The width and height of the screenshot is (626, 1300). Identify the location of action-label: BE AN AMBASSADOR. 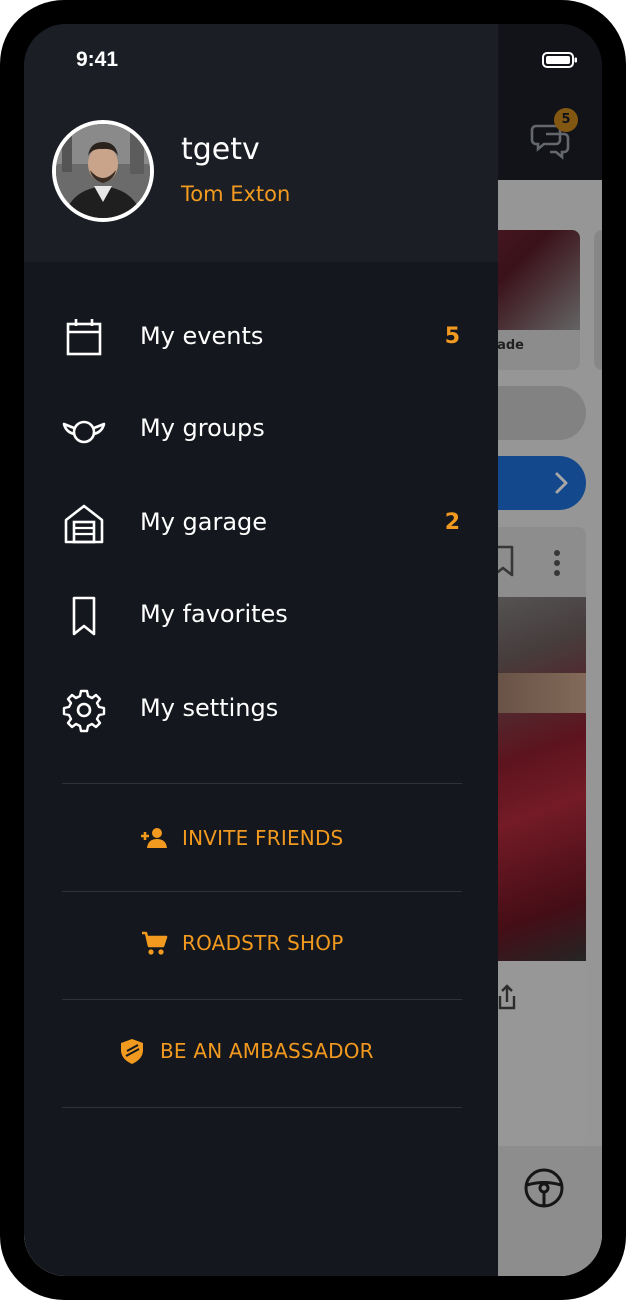
(267, 1051).